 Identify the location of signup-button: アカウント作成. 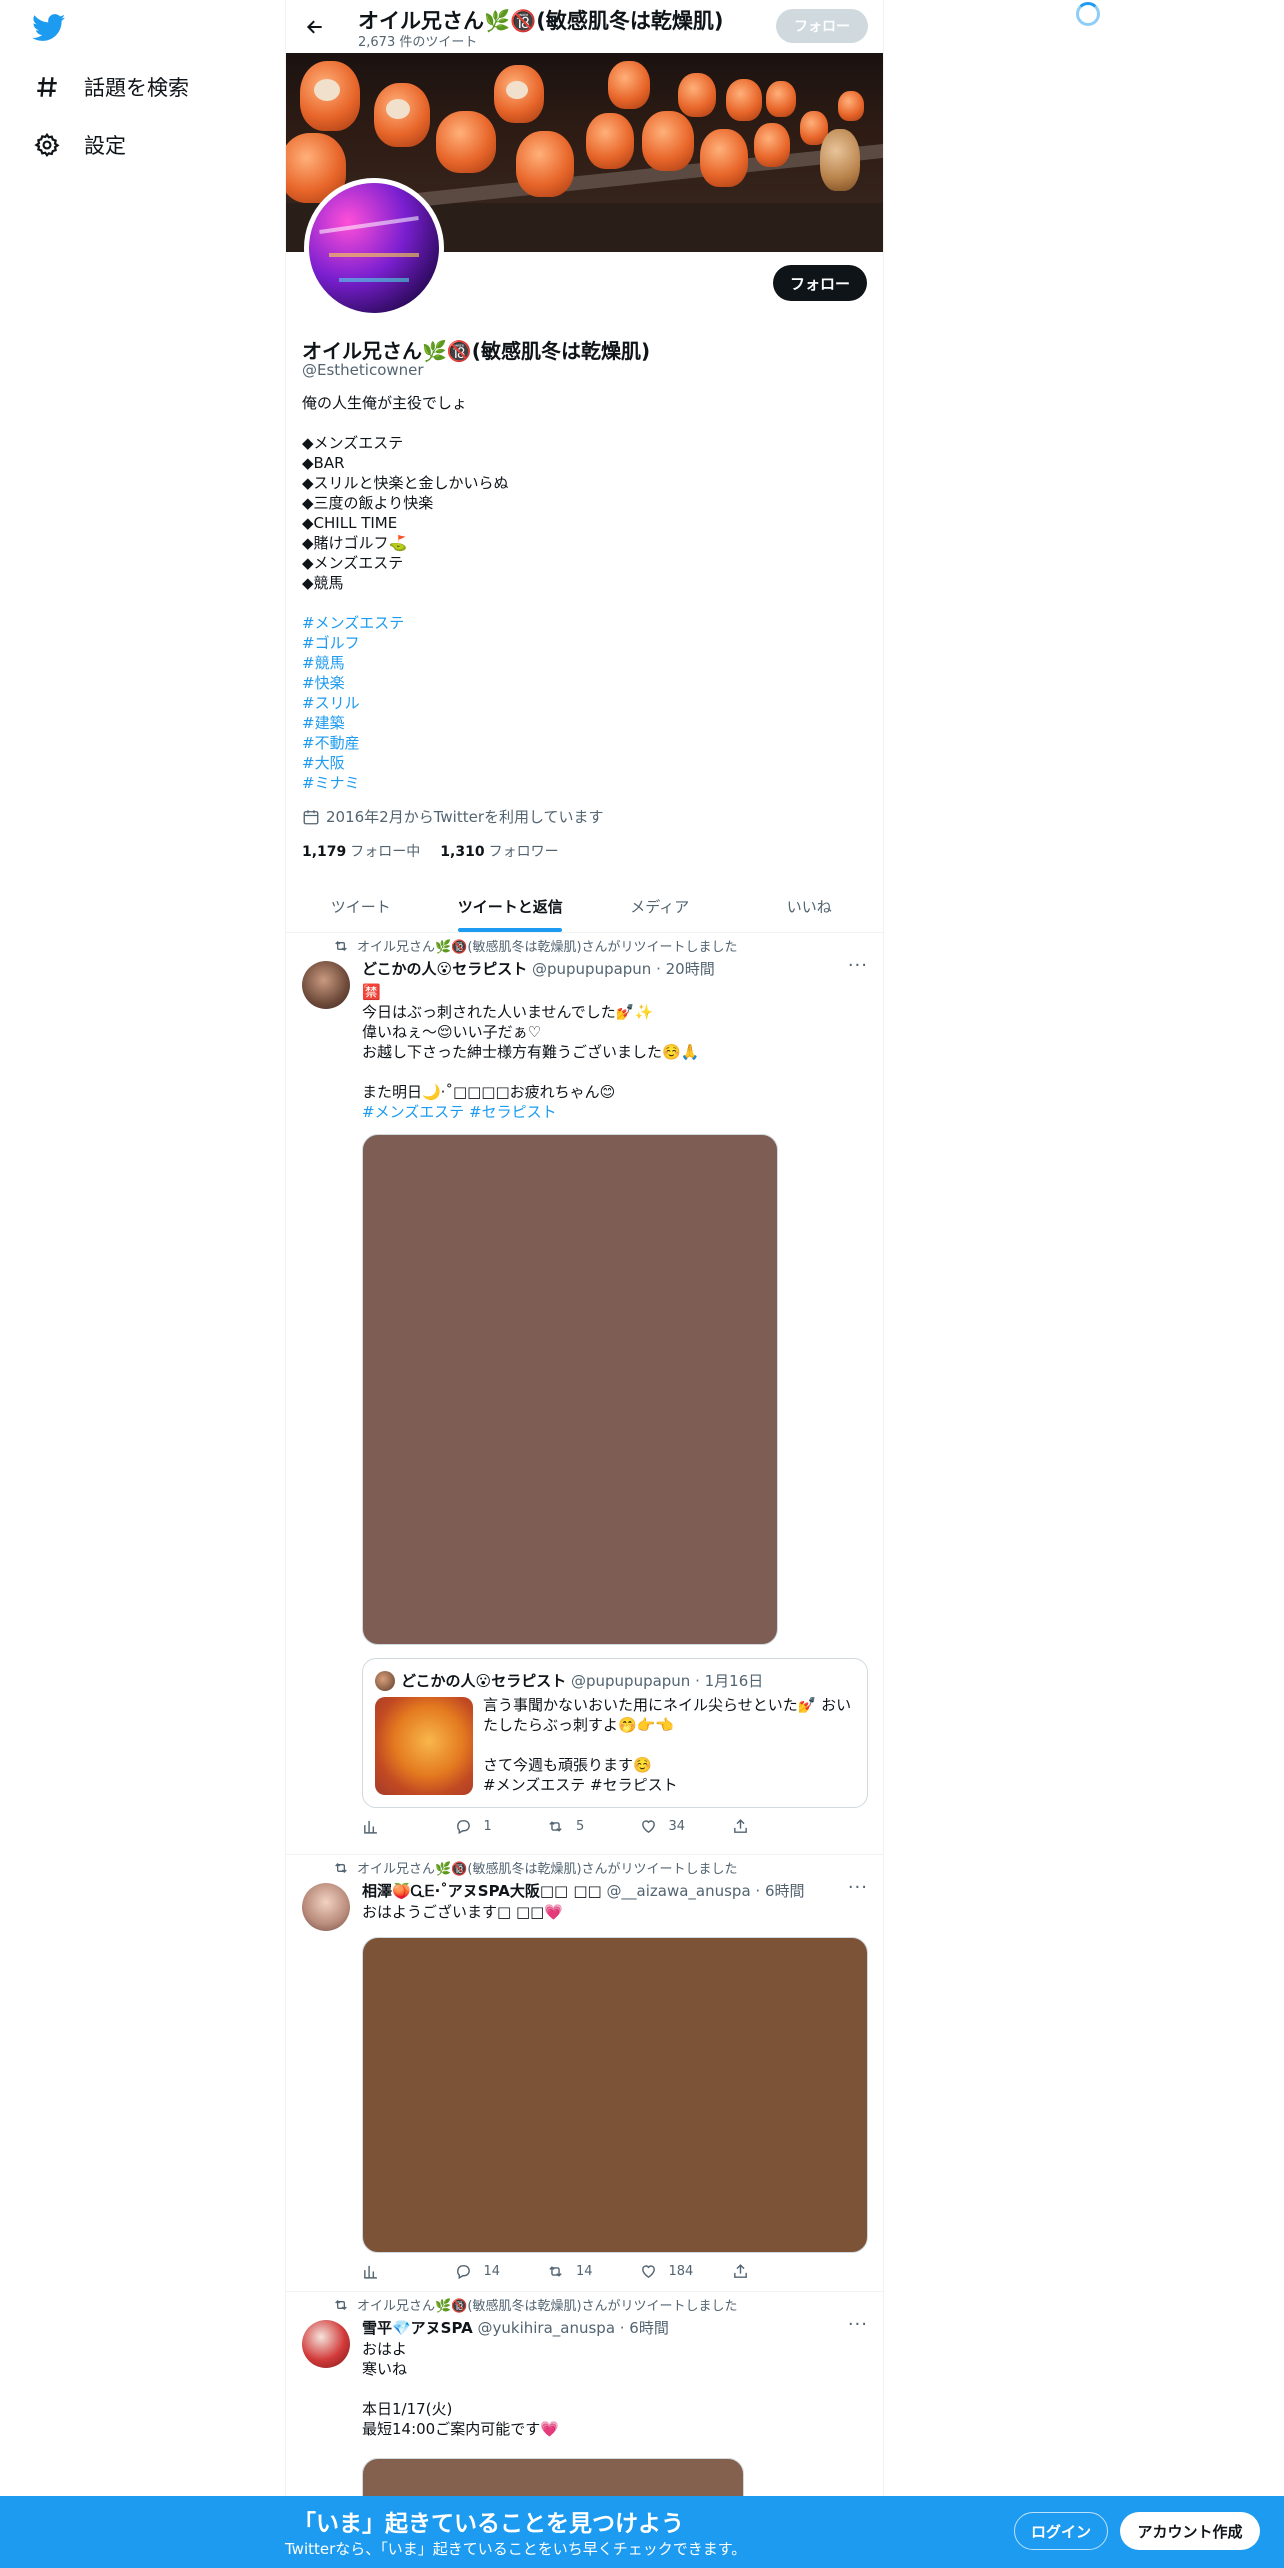
(1190, 2531).